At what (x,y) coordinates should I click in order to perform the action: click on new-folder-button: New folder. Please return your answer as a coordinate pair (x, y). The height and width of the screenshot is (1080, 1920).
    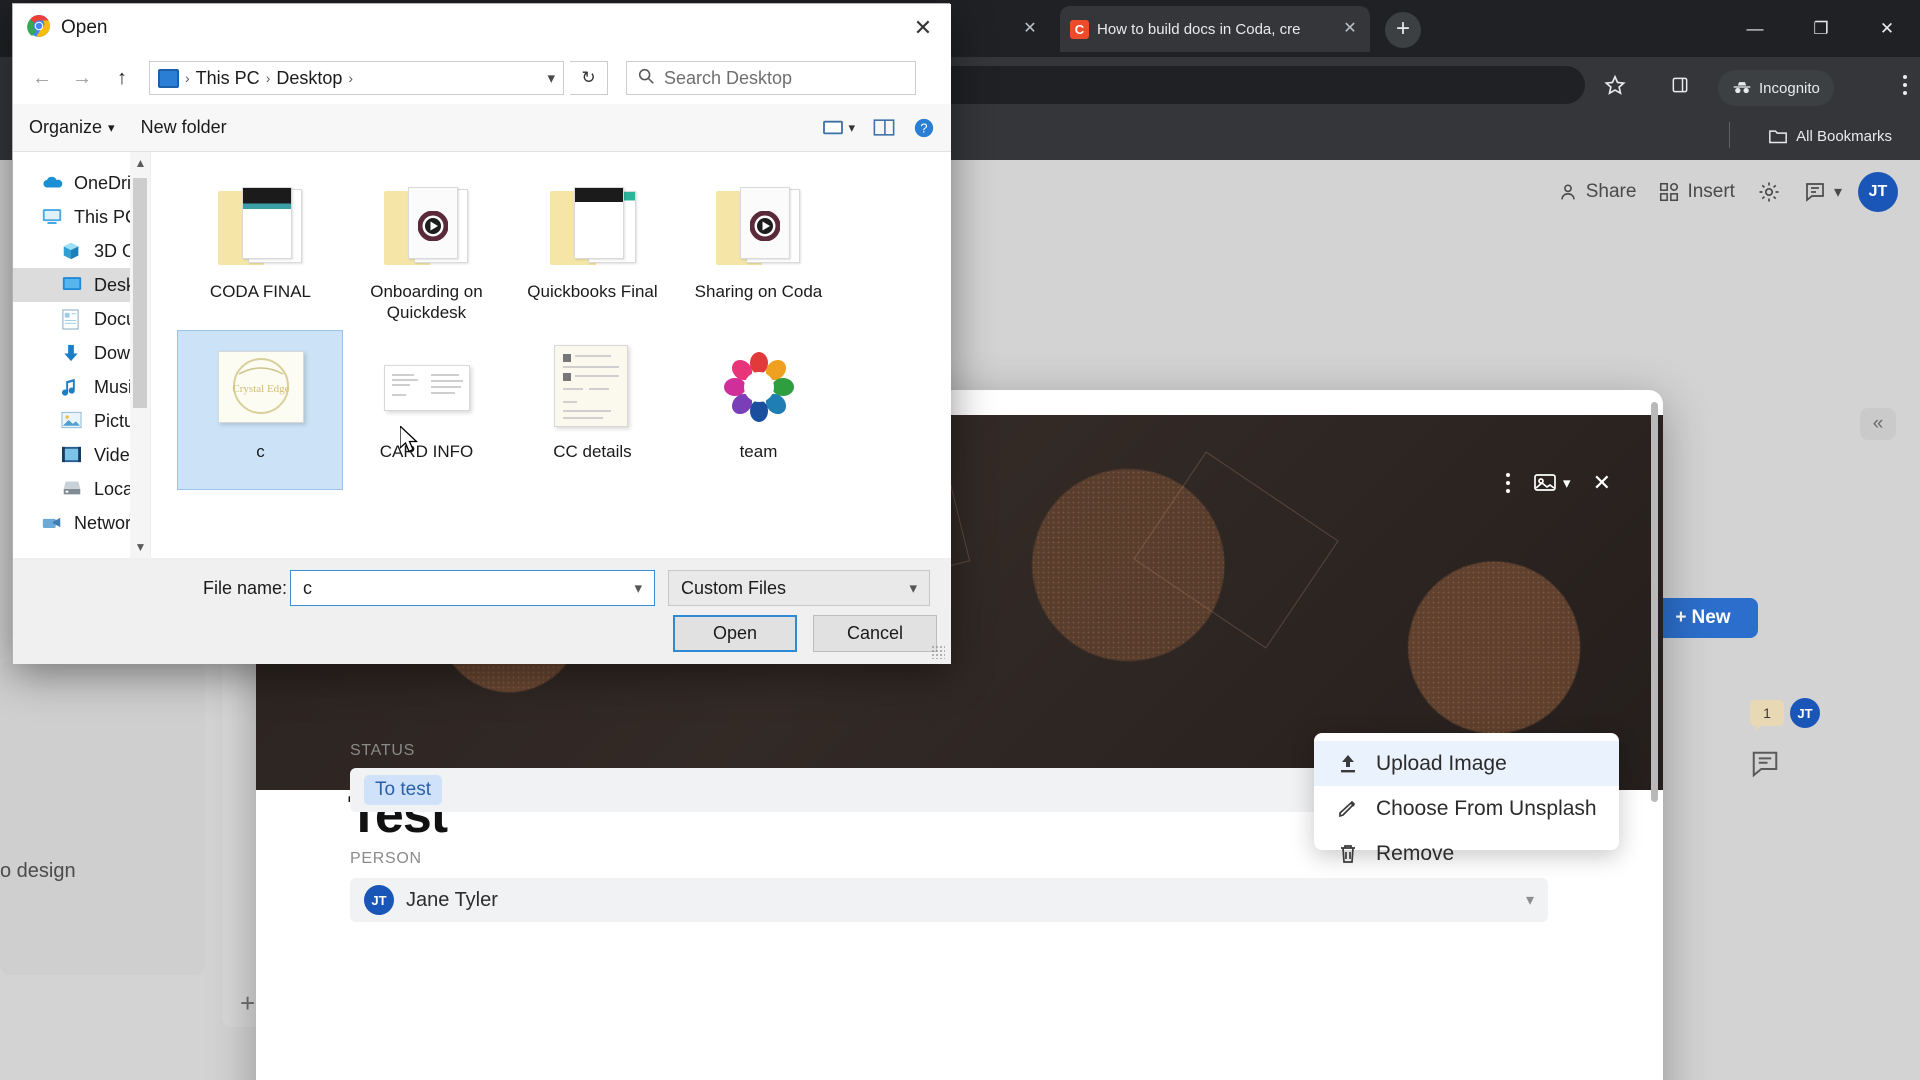
    Looking at the image, I should click on (184, 127).